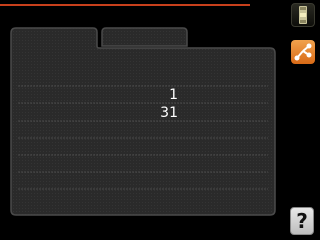  I want to click on network-icon, so click(303, 52).